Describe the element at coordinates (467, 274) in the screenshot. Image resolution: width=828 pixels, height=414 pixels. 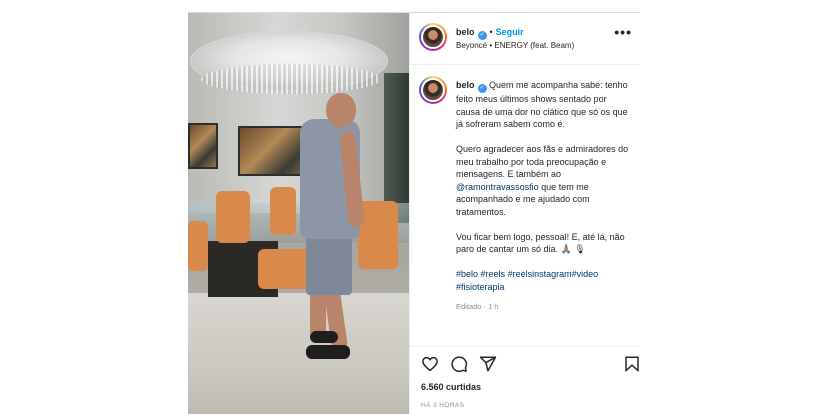
I see `hashtag-link: #belo` at that location.